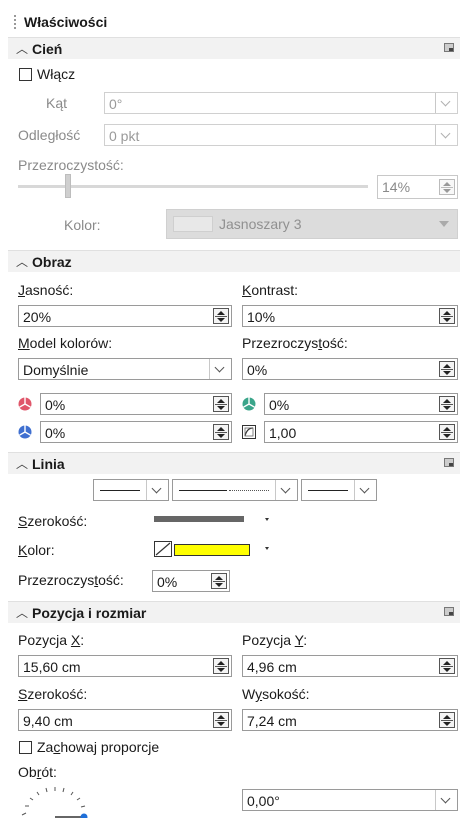 The height and width of the screenshot is (819, 466). What do you see at coordinates (71, 580) in the screenshot?
I see `line-transparency-label: Przezroczystość:` at bounding box center [71, 580].